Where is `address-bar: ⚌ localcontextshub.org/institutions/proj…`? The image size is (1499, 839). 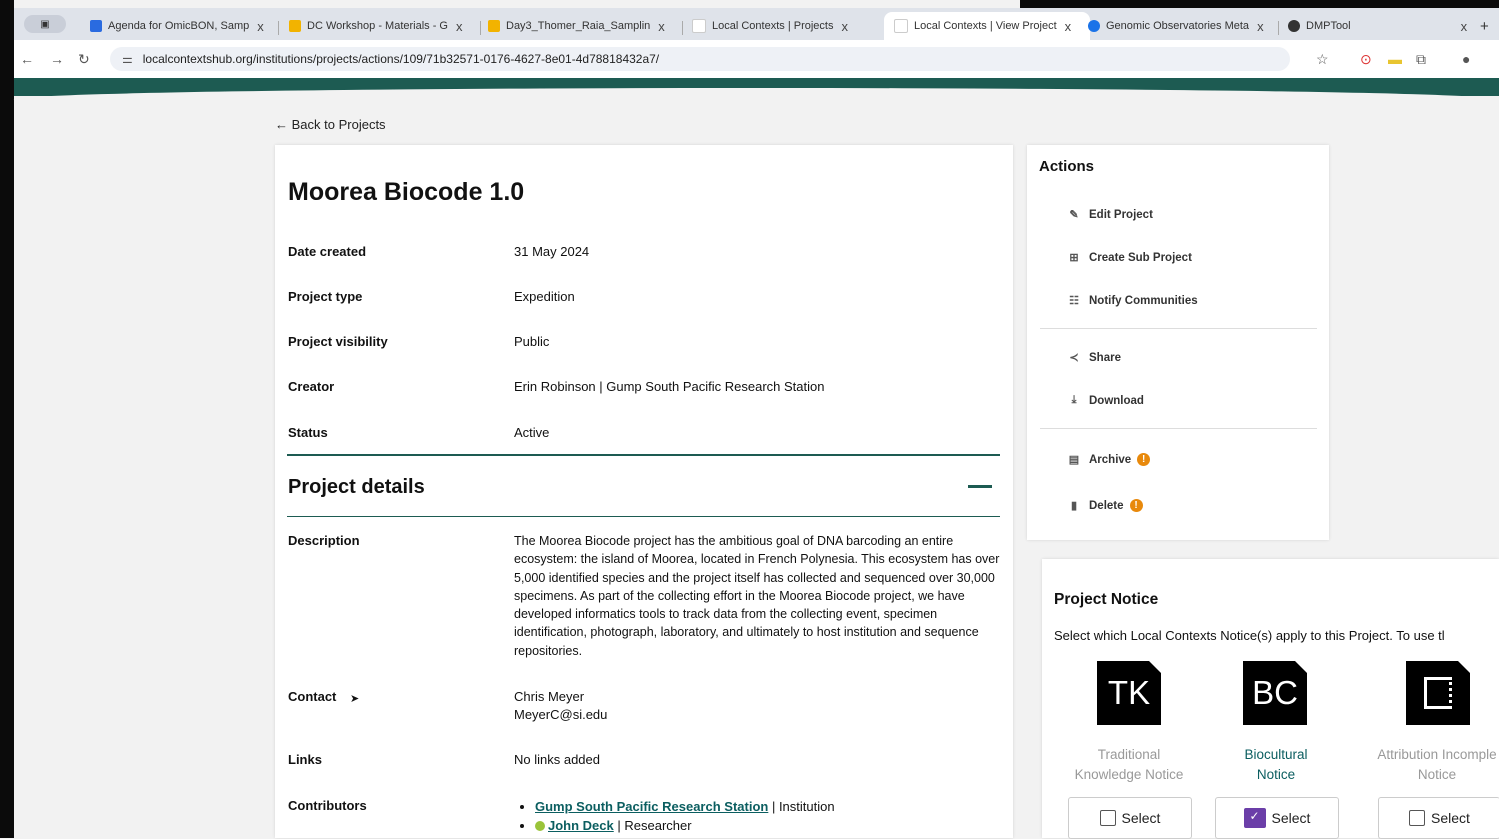
address-bar: ⚌ localcontextshub.org/institutions/proj… is located at coordinates (700, 59).